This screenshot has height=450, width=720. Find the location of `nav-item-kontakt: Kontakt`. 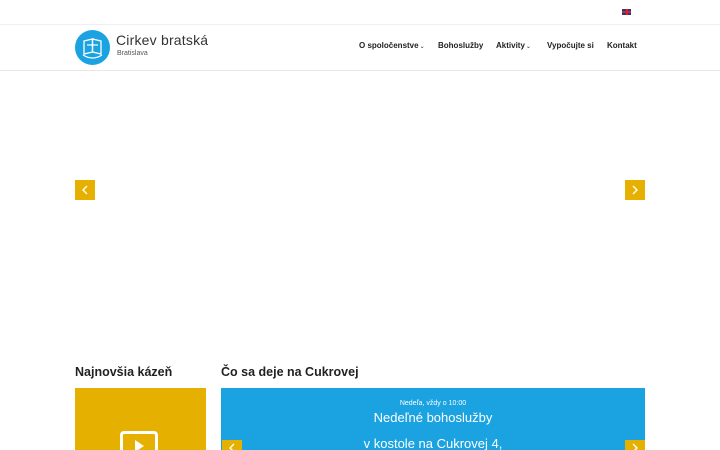

nav-item-kontakt: Kontakt is located at coordinates (622, 45).